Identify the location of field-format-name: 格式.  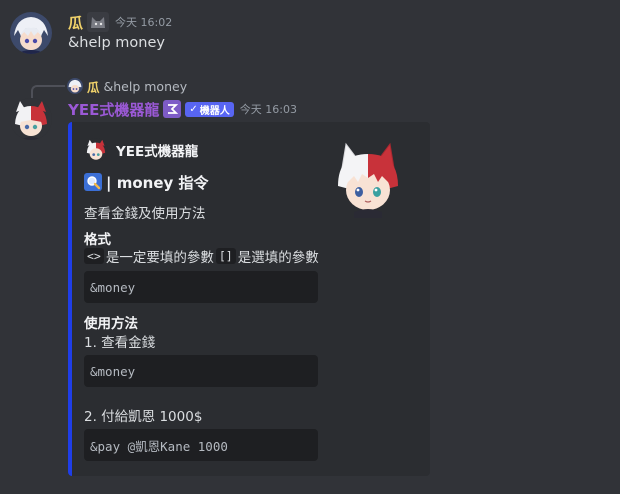
(97, 240).